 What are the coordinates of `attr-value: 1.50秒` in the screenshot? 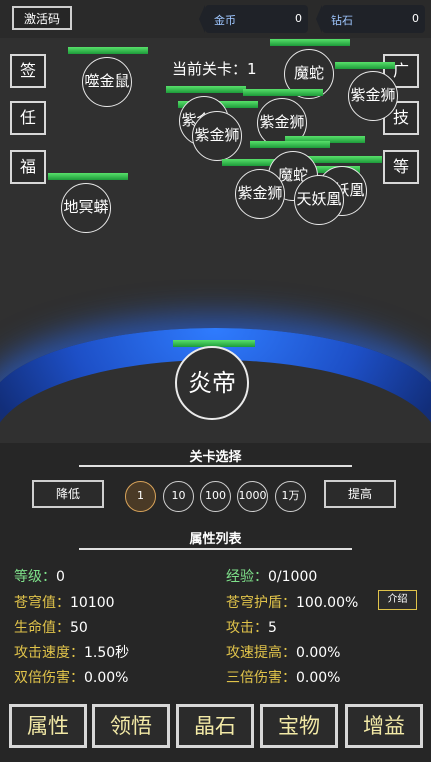 It's located at (107, 653).